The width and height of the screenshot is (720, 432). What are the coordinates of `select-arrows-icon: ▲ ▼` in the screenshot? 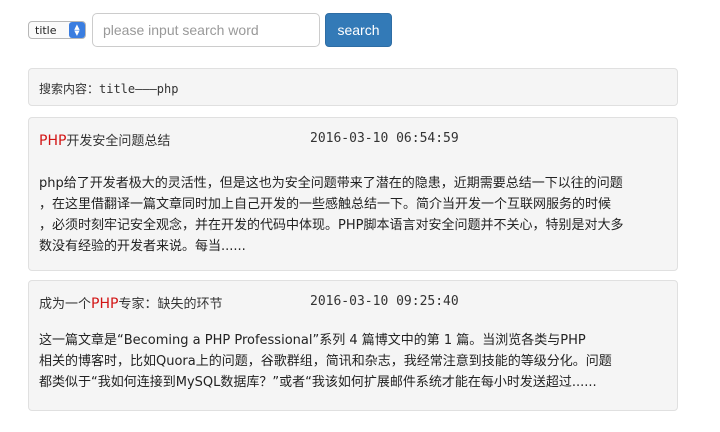 It's located at (77, 30).